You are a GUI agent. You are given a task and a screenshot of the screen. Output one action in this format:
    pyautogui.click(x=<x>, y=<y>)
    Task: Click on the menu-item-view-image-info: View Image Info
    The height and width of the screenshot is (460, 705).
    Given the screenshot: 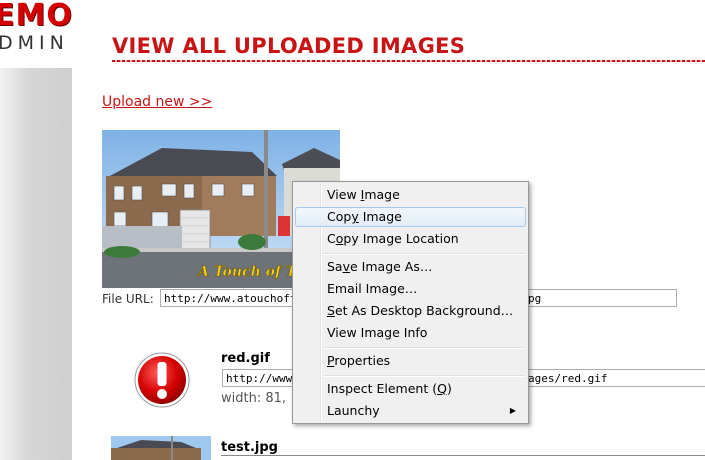 What is the action you would take?
    pyautogui.click(x=410, y=333)
    